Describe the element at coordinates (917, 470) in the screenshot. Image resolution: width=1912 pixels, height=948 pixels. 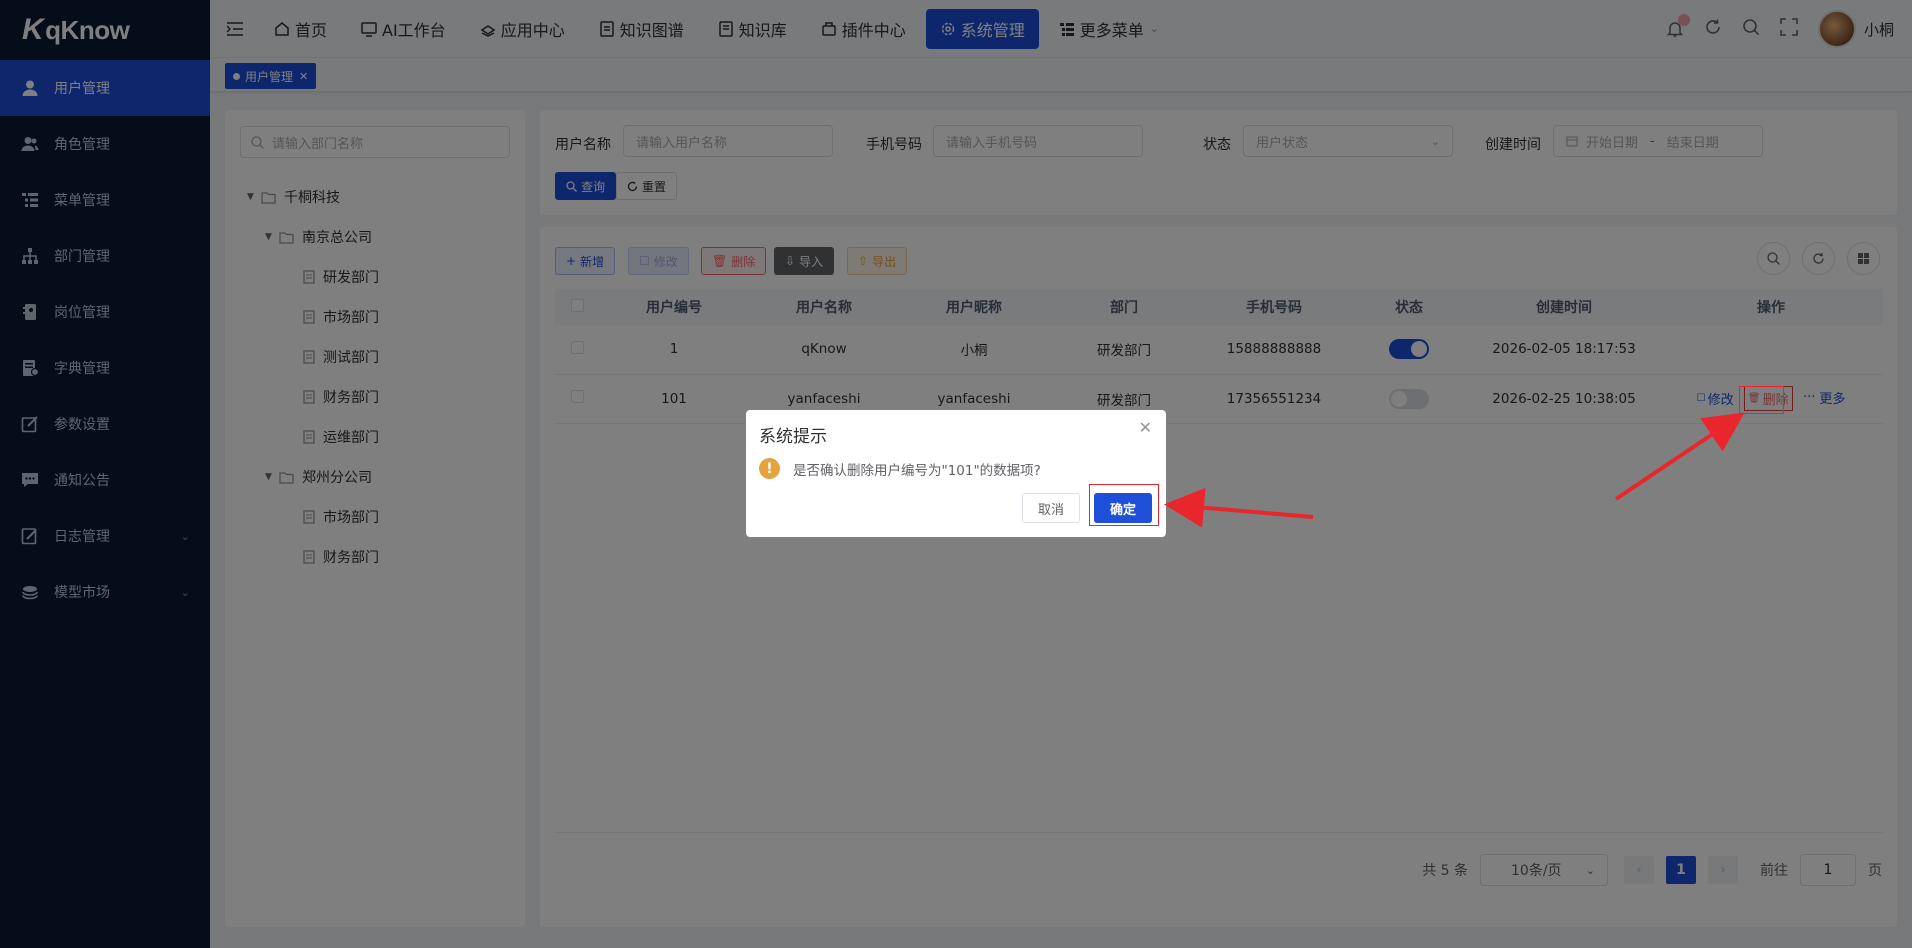
I see `dialog-message-text: 是否确认删除用户编号为"101"的数据项?` at that location.